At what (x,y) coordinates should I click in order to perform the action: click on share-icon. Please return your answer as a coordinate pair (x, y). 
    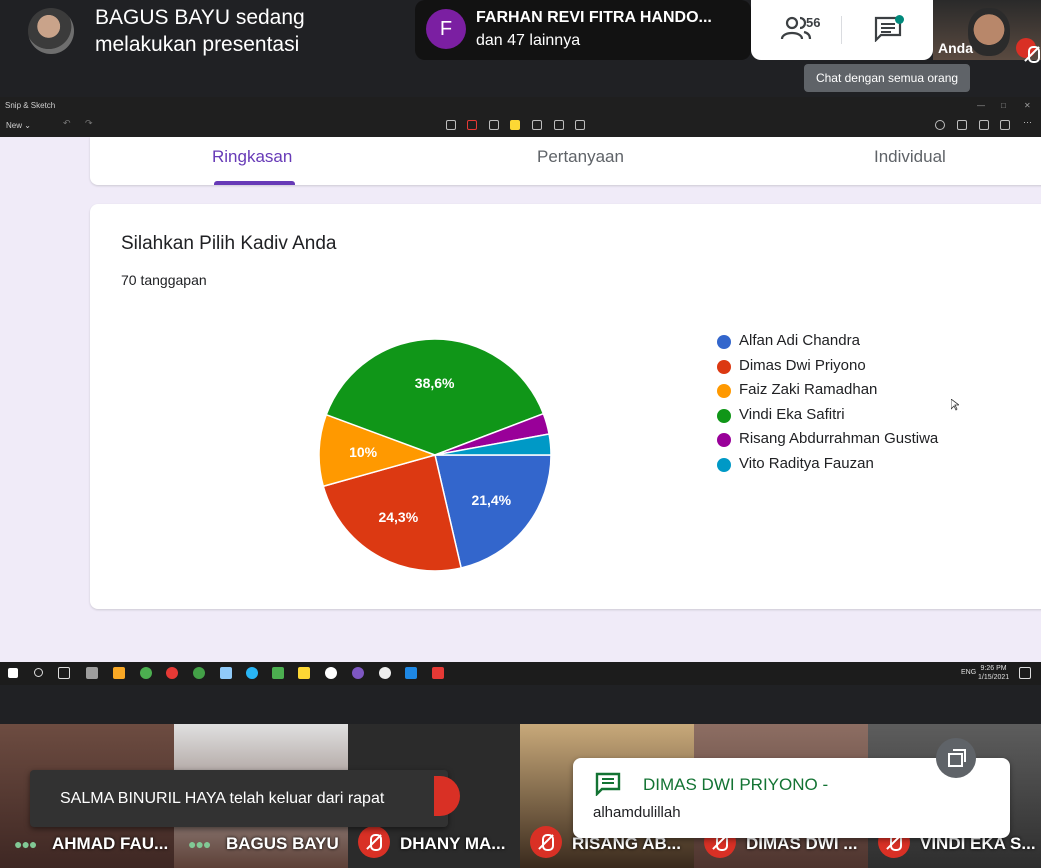
    Looking at the image, I should click on (1005, 125).